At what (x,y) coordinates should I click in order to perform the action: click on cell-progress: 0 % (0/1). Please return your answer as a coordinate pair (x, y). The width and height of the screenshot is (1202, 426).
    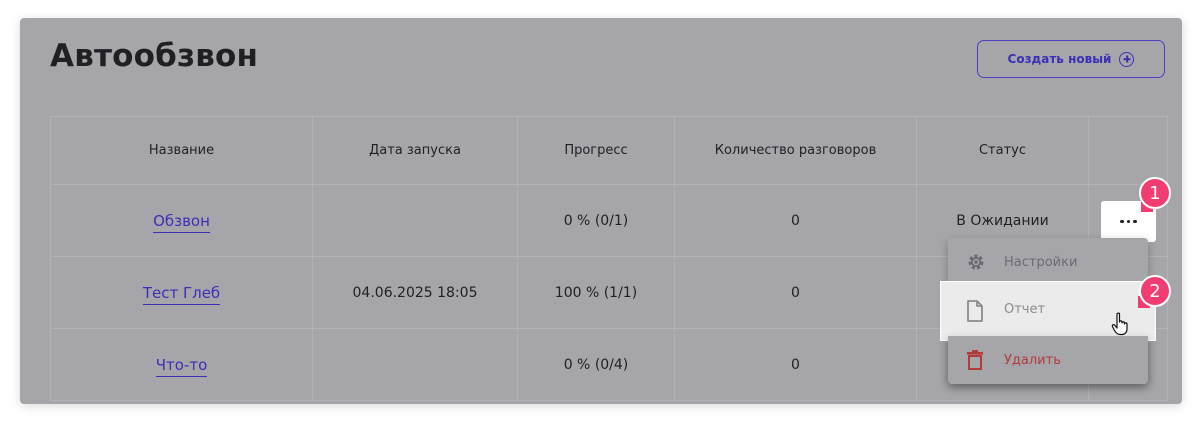
    Looking at the image, I should click on (596, 220).